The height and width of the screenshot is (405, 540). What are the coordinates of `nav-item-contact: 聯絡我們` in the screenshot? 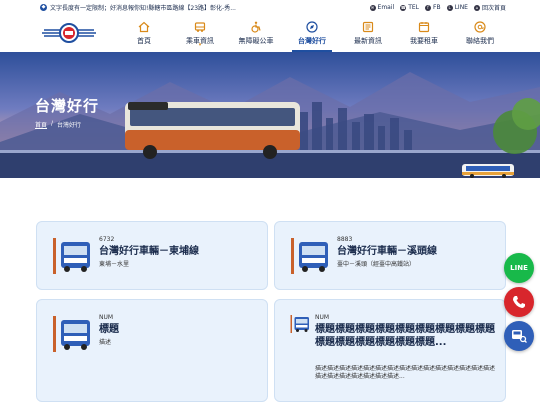 It's located at (480, 33).